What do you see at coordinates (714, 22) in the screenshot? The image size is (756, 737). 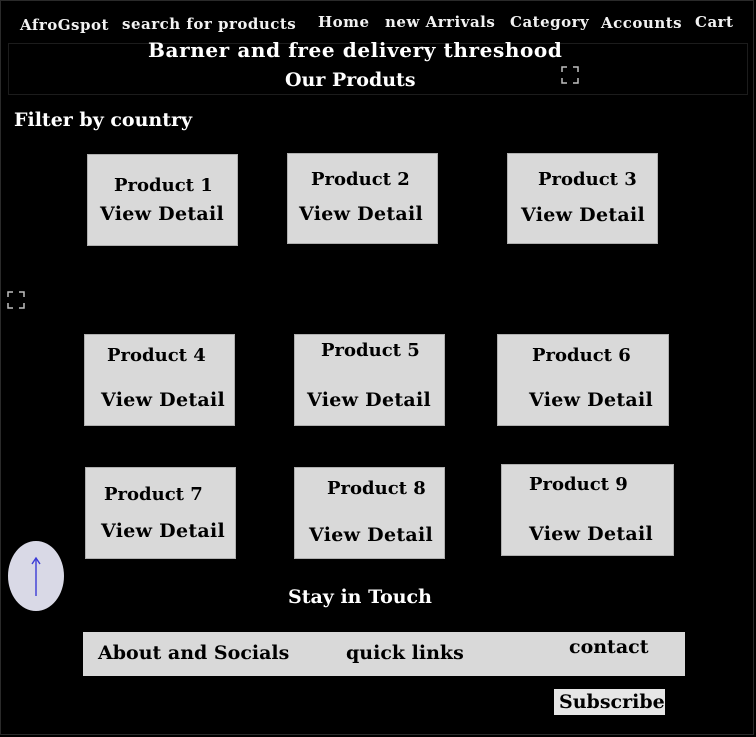 I see `nav-link-cart: Cart` at bounding box center [714, 22].